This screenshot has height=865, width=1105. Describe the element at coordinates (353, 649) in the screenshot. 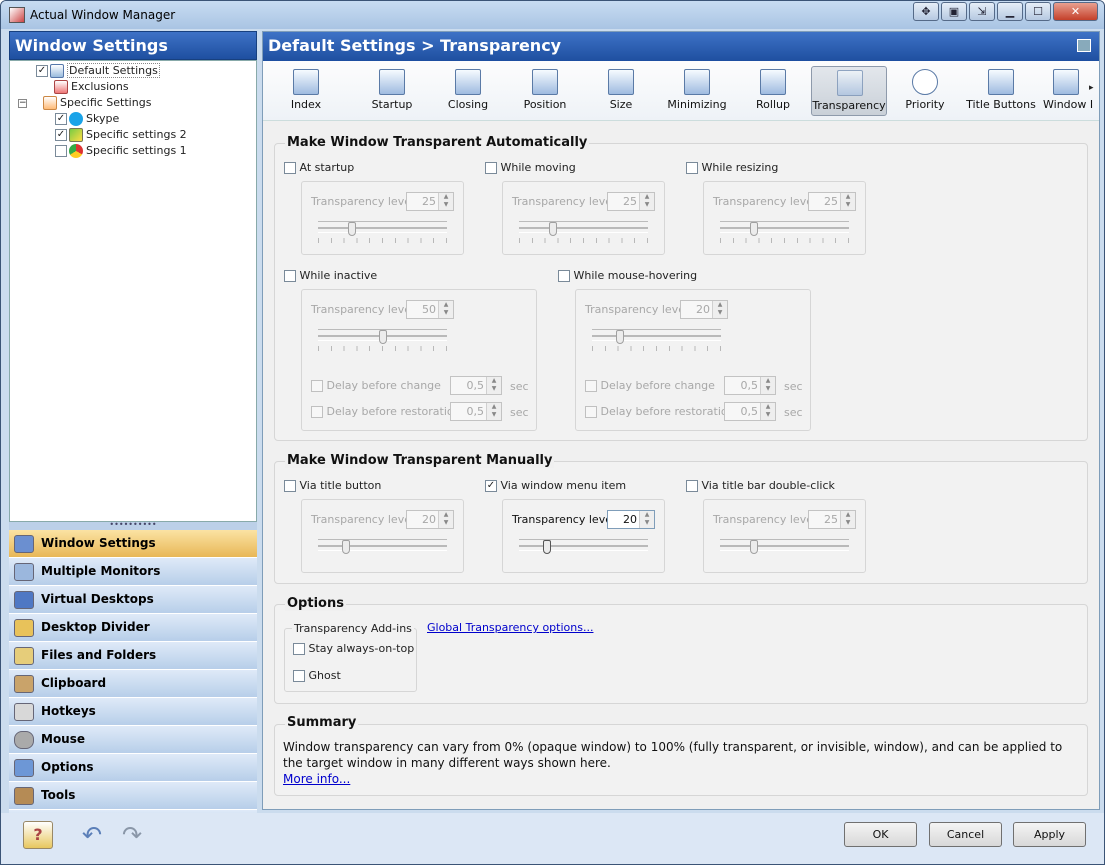

I see `stay-on-top-option: Stay always-on-top` at that location.